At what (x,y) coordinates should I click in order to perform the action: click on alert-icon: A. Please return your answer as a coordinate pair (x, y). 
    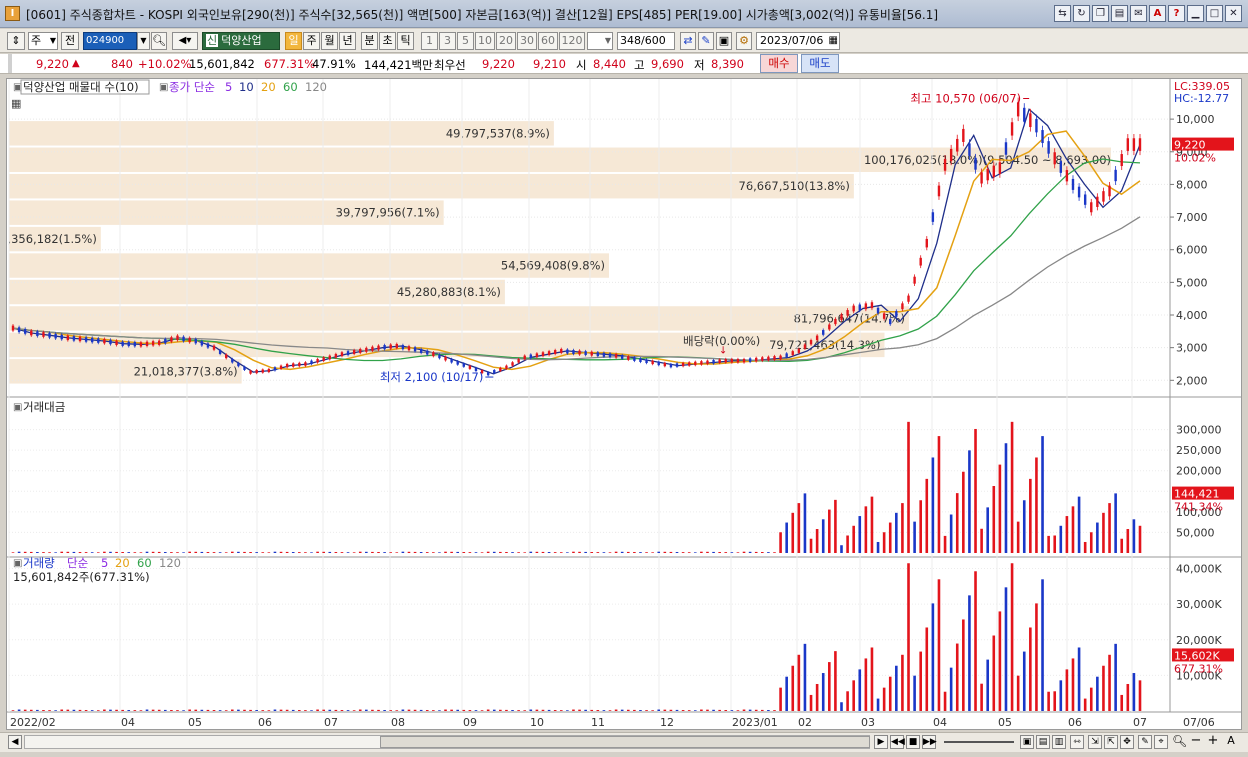
    Looking at the image, I should click on (1157, 13).